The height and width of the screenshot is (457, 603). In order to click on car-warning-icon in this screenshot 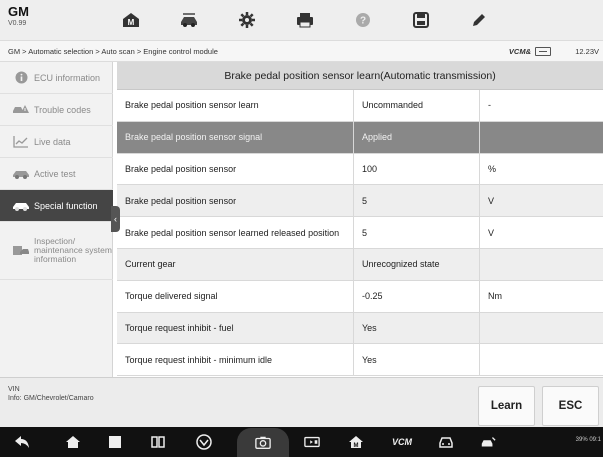, I will do `click(21, 110)`.